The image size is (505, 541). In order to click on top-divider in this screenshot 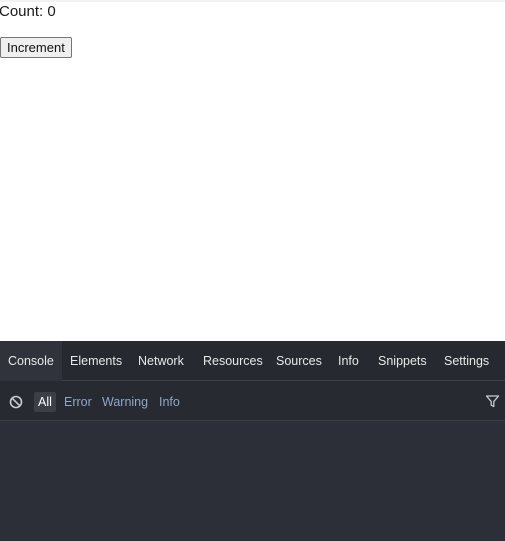, I will do `click(252, 1)`.